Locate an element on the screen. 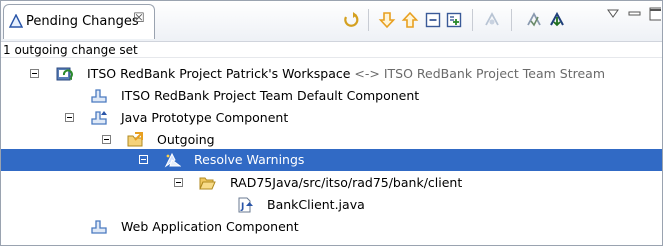 The width and height of the screenshot is (663, 246). next-disabled-icon is located at coordinates (492, 20).